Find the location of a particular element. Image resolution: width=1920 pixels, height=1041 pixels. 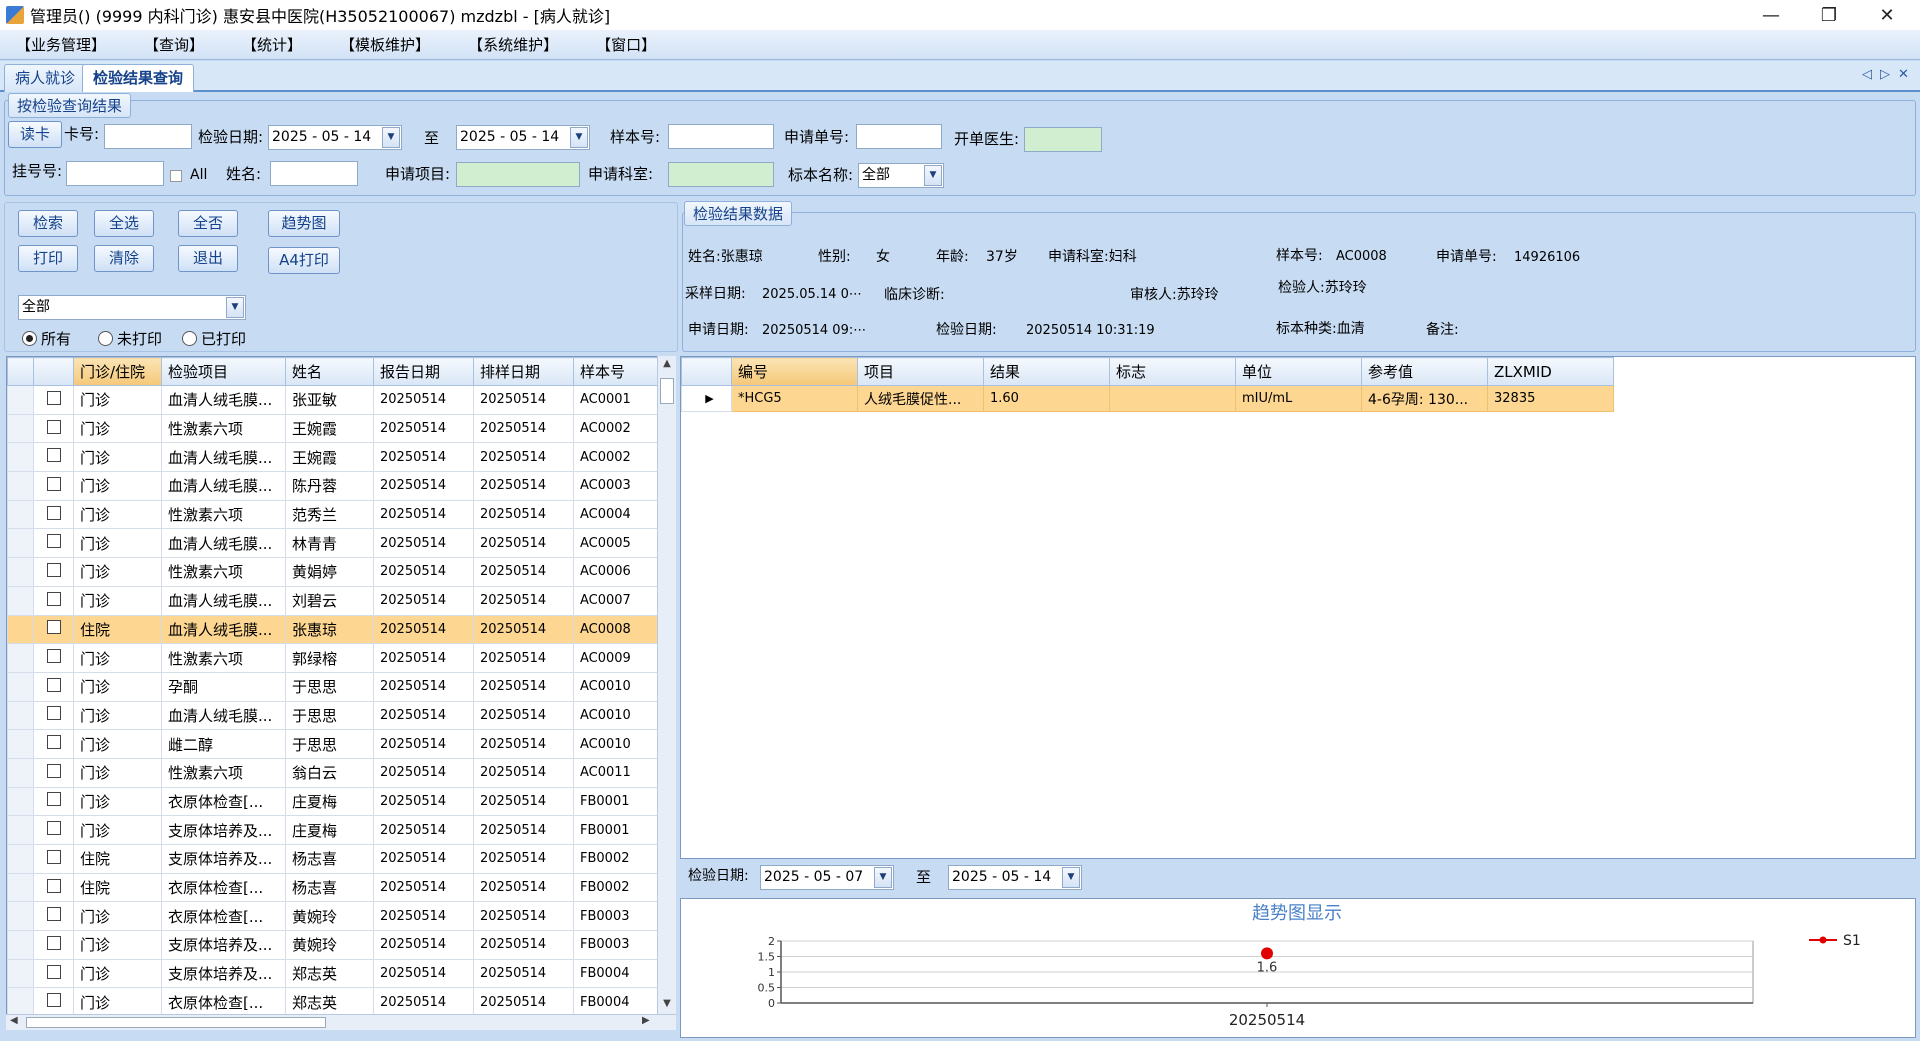

apply-no-input is located at coordinates (899, 136).